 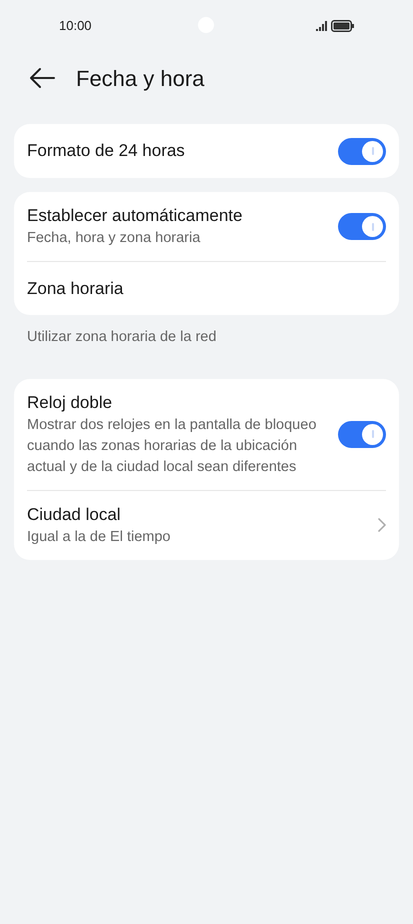 What do you see at coordinates (74, 515) in the screenshot?
I see `setting-title: Ciudad local` at bounding box center [74, 515].